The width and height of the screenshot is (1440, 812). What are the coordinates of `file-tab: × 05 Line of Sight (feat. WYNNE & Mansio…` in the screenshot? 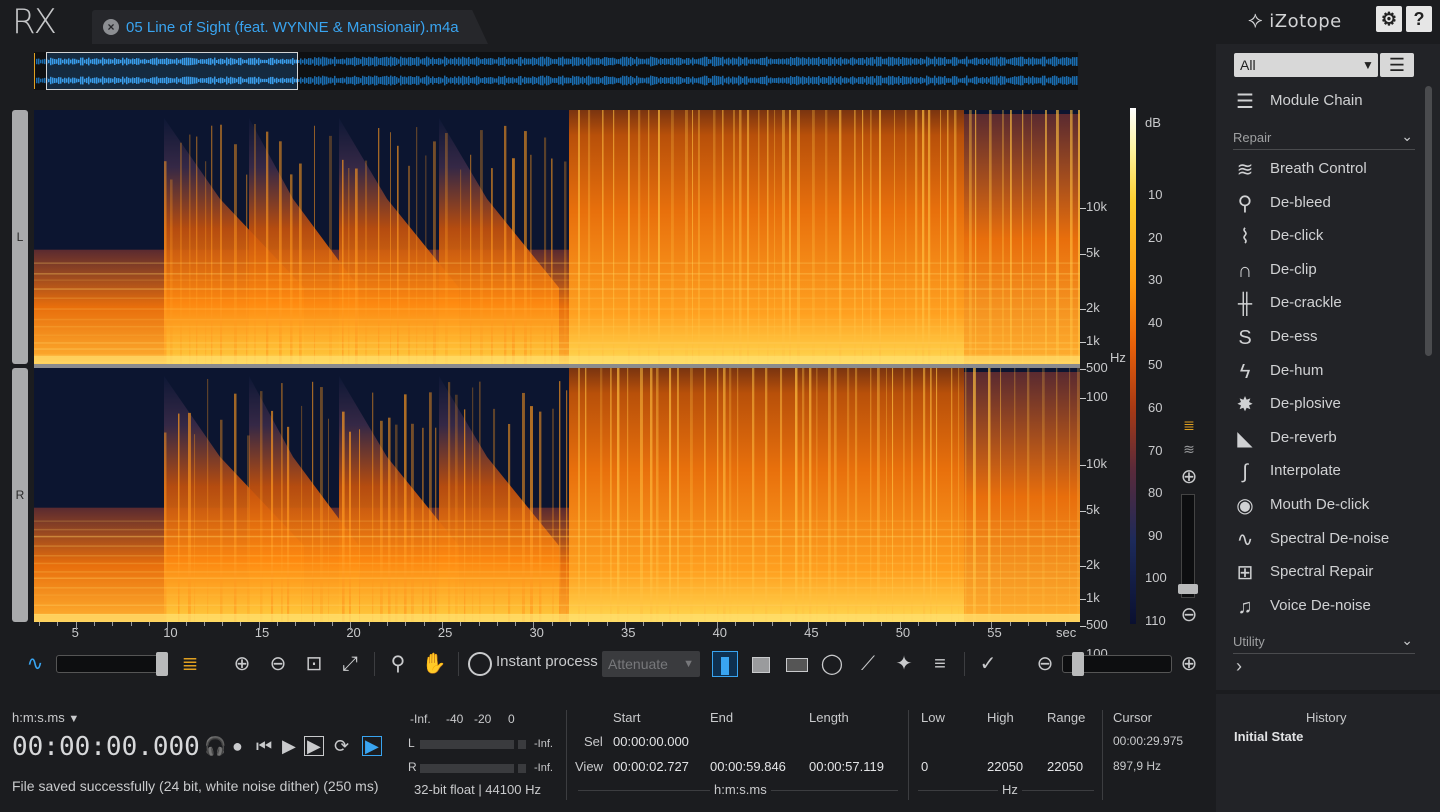 It's located at (290, 27).